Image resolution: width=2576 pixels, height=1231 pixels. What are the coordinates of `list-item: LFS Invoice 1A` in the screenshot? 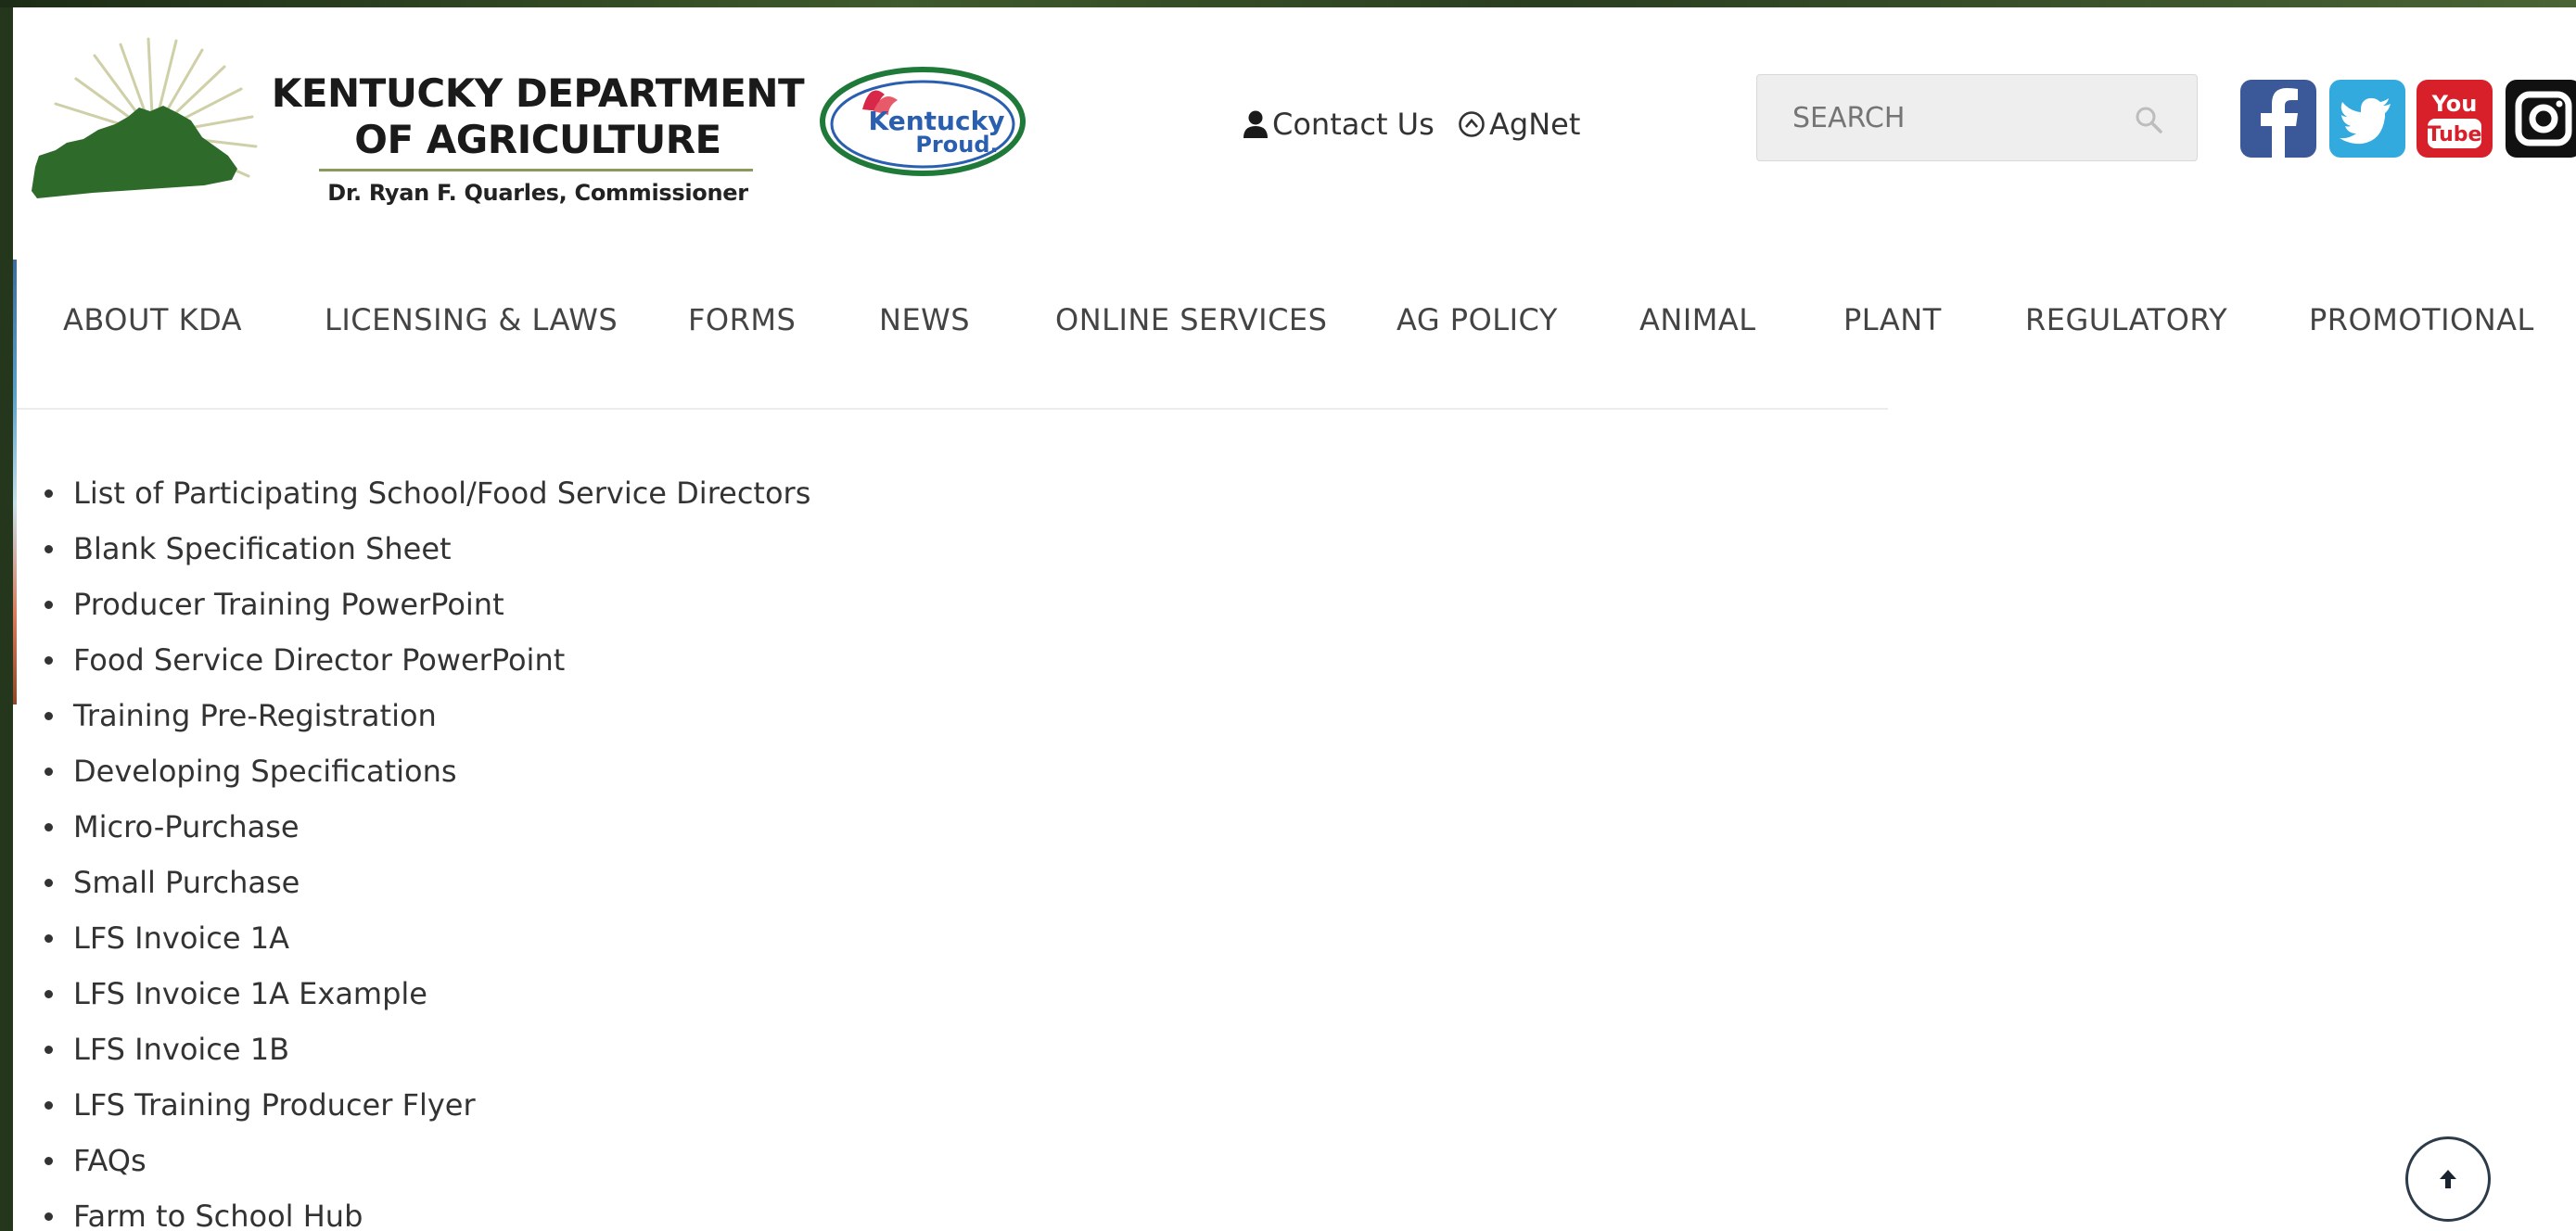 It's located at (421, 938).